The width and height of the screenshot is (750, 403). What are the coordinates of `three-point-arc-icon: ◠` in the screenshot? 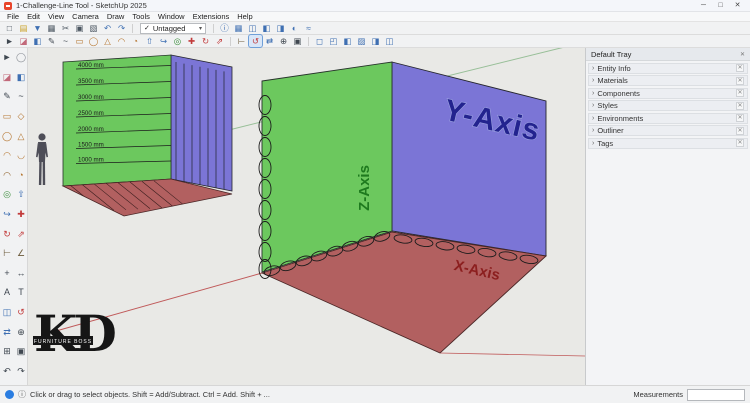 It's located at (7, 176).